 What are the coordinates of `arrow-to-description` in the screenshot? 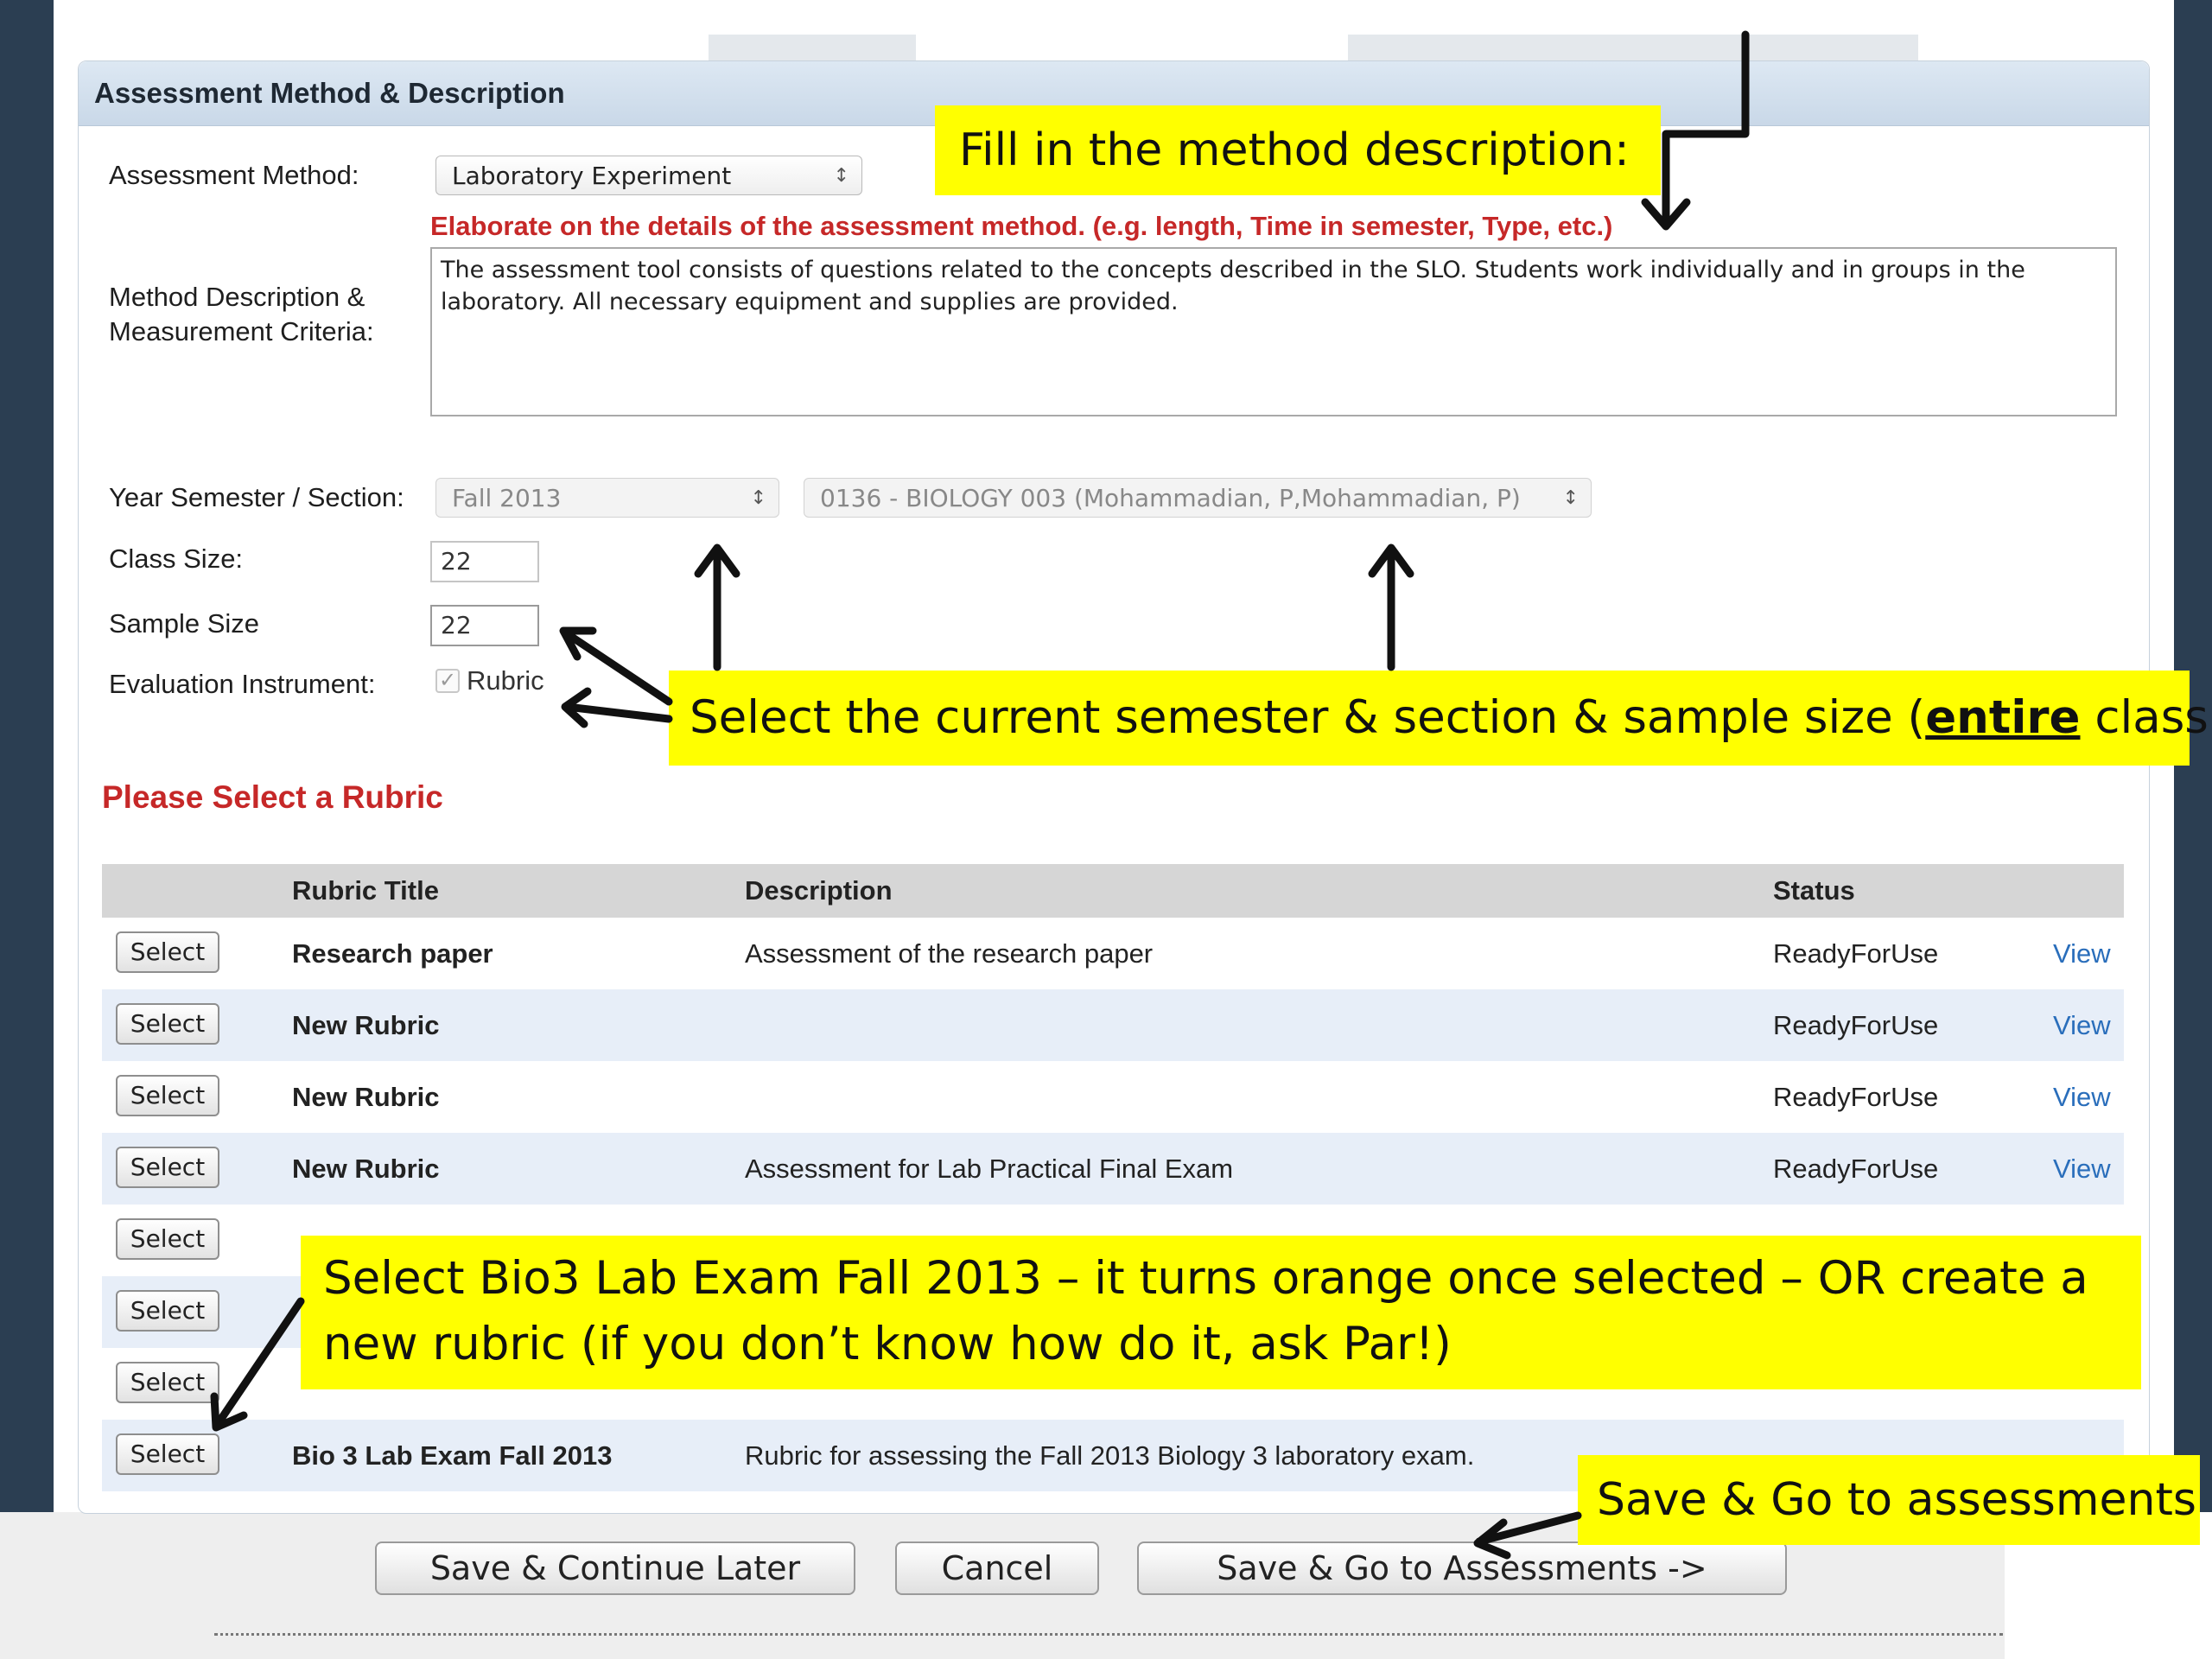 It's located at (1706, 129).